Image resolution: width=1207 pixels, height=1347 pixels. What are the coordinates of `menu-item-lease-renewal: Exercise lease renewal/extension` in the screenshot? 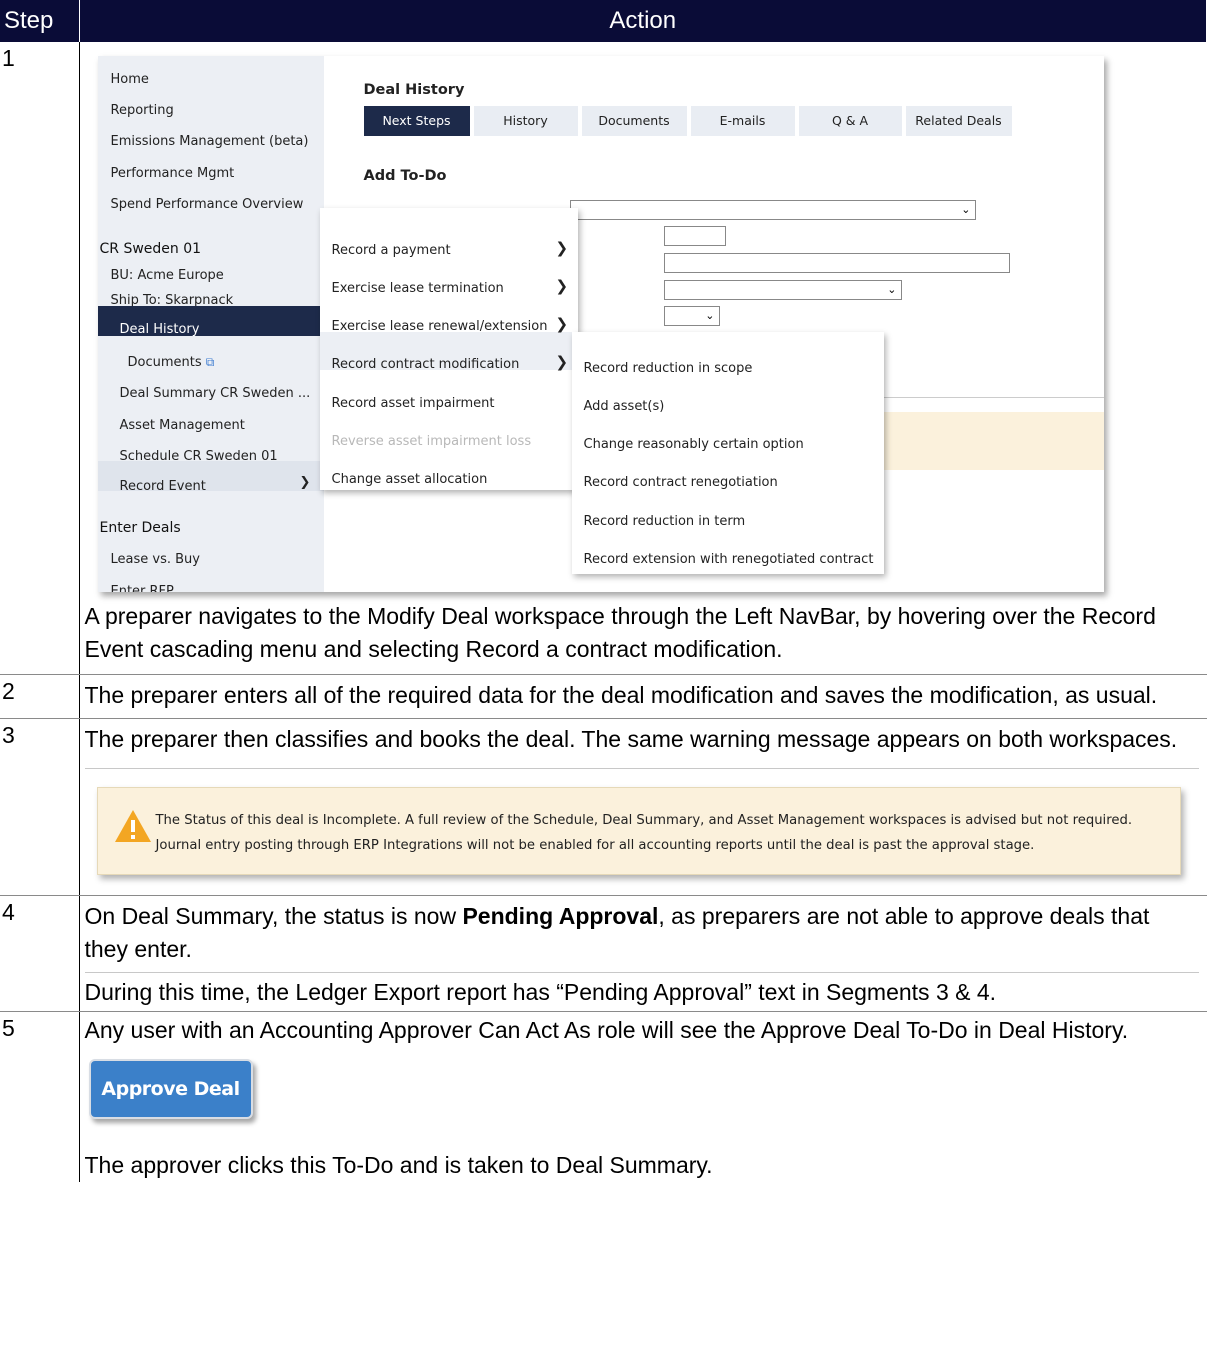 It's located at (440, 326).